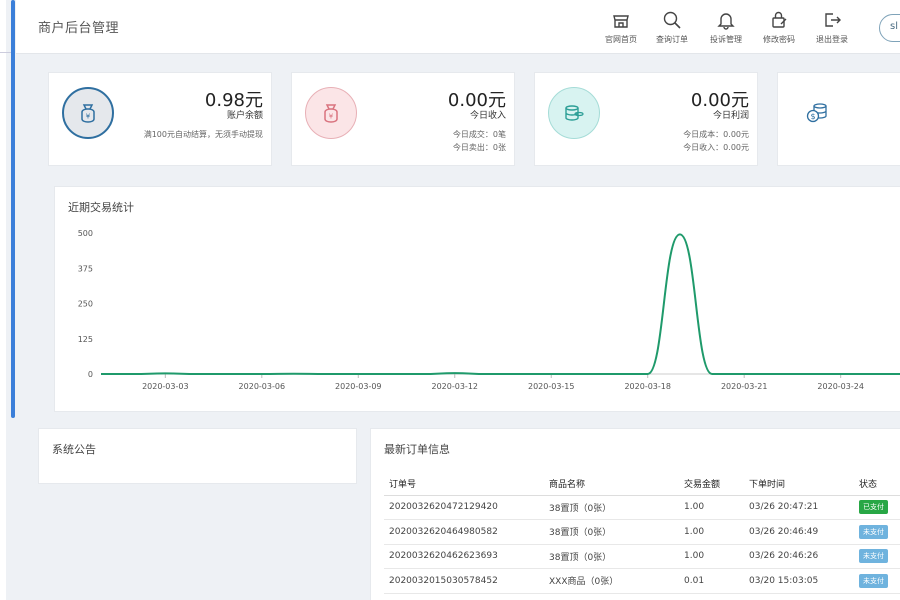  I want to click on nav-home-label: 官网首页, so click(621, 39).